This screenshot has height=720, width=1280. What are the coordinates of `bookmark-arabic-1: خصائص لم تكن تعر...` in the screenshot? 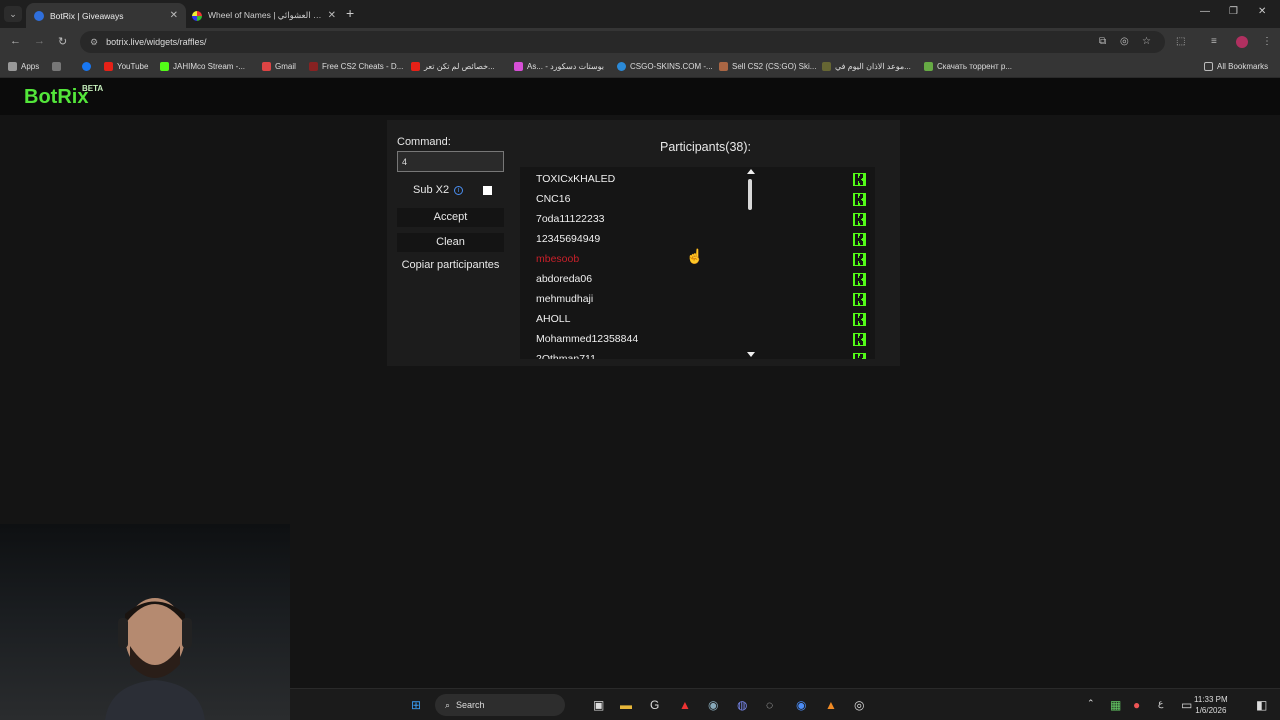 It's located at (453, 66).